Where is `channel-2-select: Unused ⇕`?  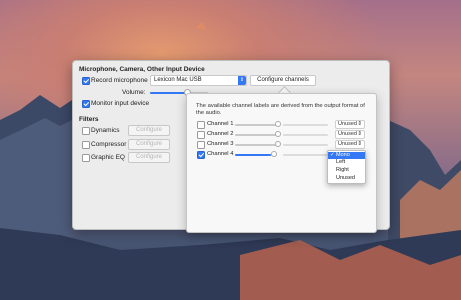
channel-2-select: Unused ⇕ is located at coordinates (350, 134).